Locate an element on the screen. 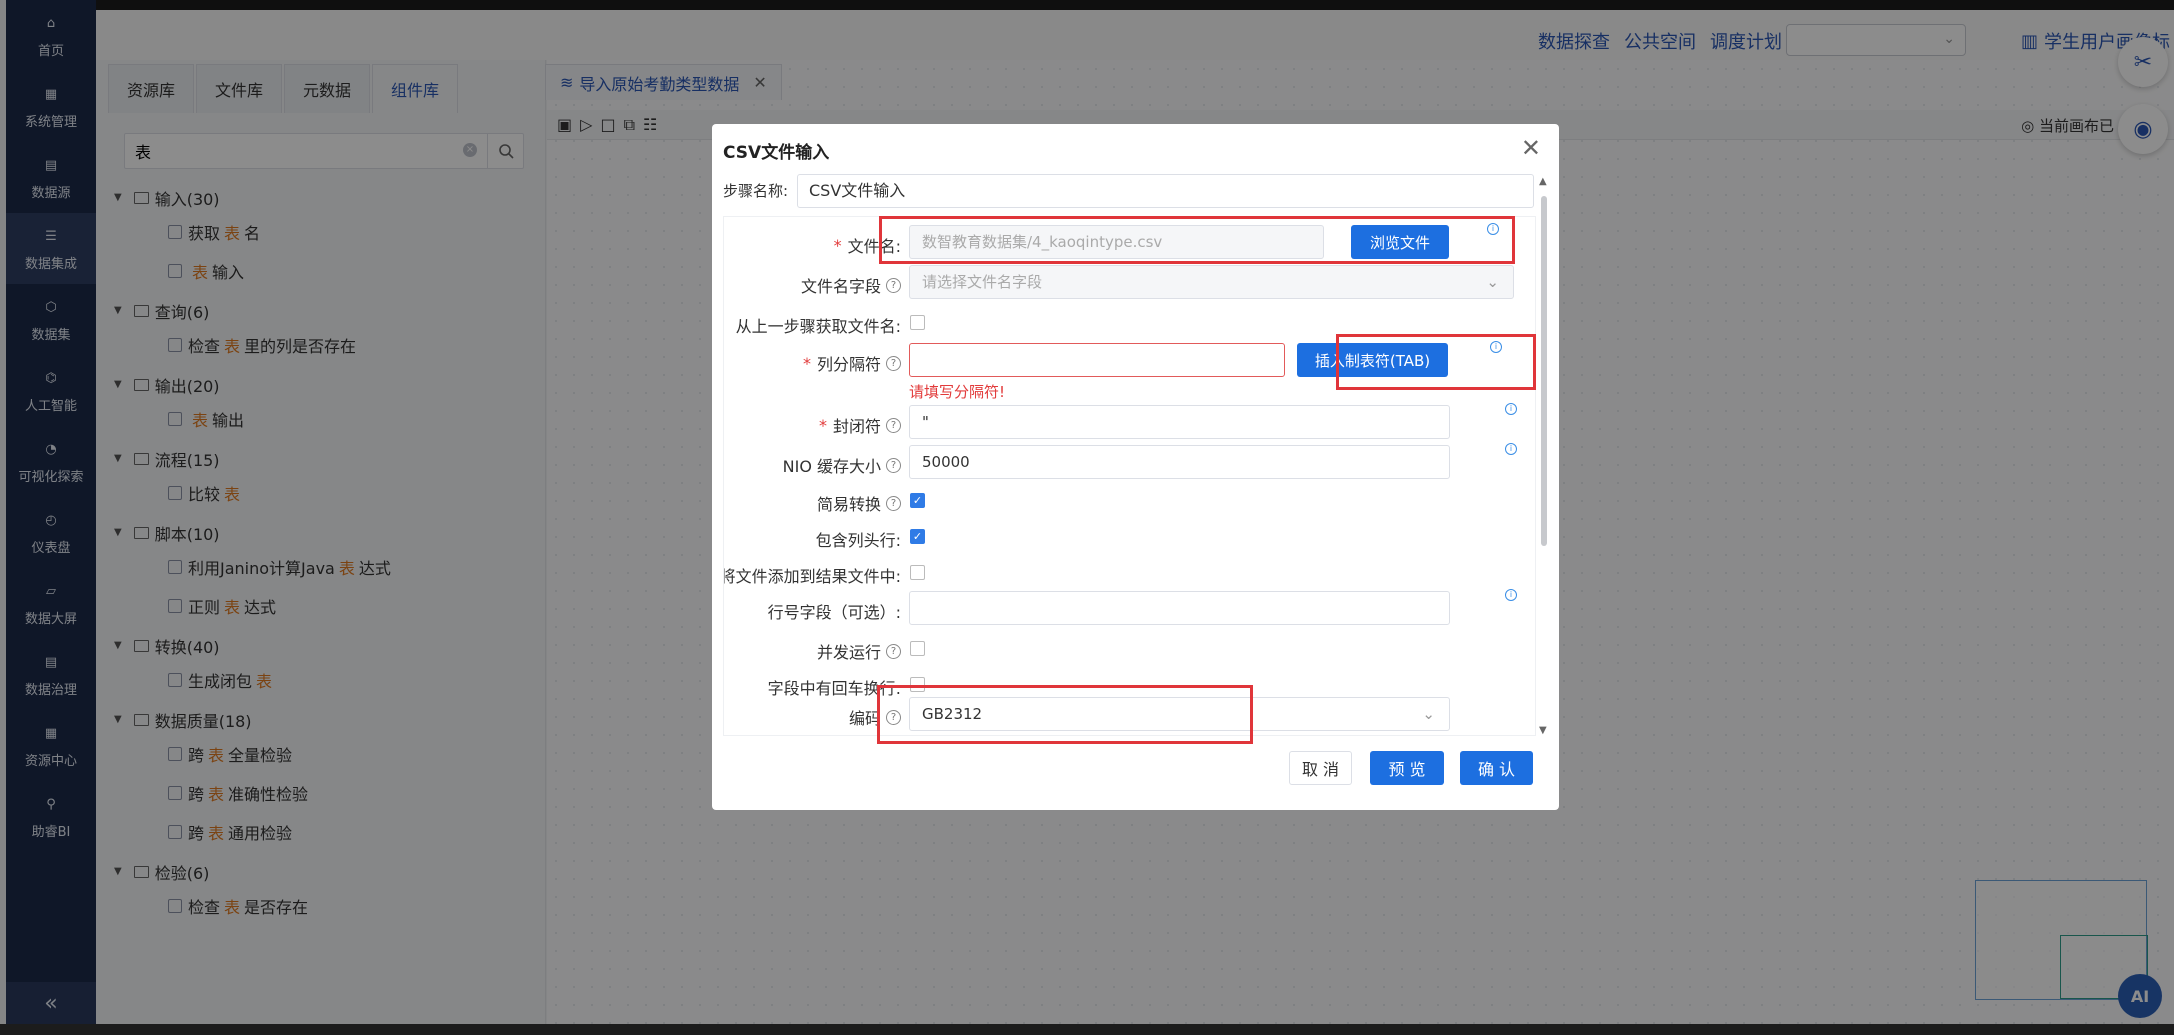  highlight-insert-tab is located at coordinates (1436, 362).